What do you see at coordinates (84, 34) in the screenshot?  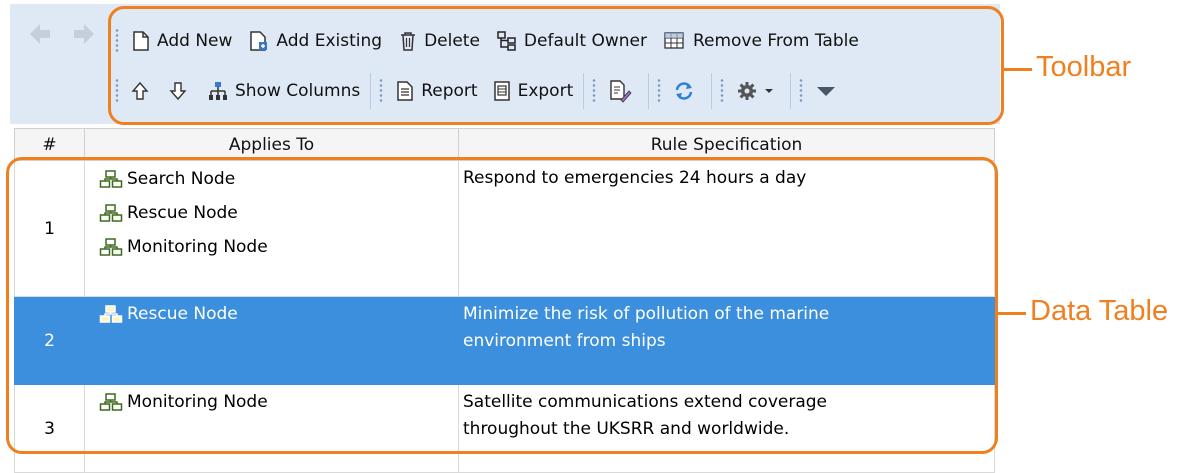 I see `forward-arrow-icon` at bounding box center [84, 34].